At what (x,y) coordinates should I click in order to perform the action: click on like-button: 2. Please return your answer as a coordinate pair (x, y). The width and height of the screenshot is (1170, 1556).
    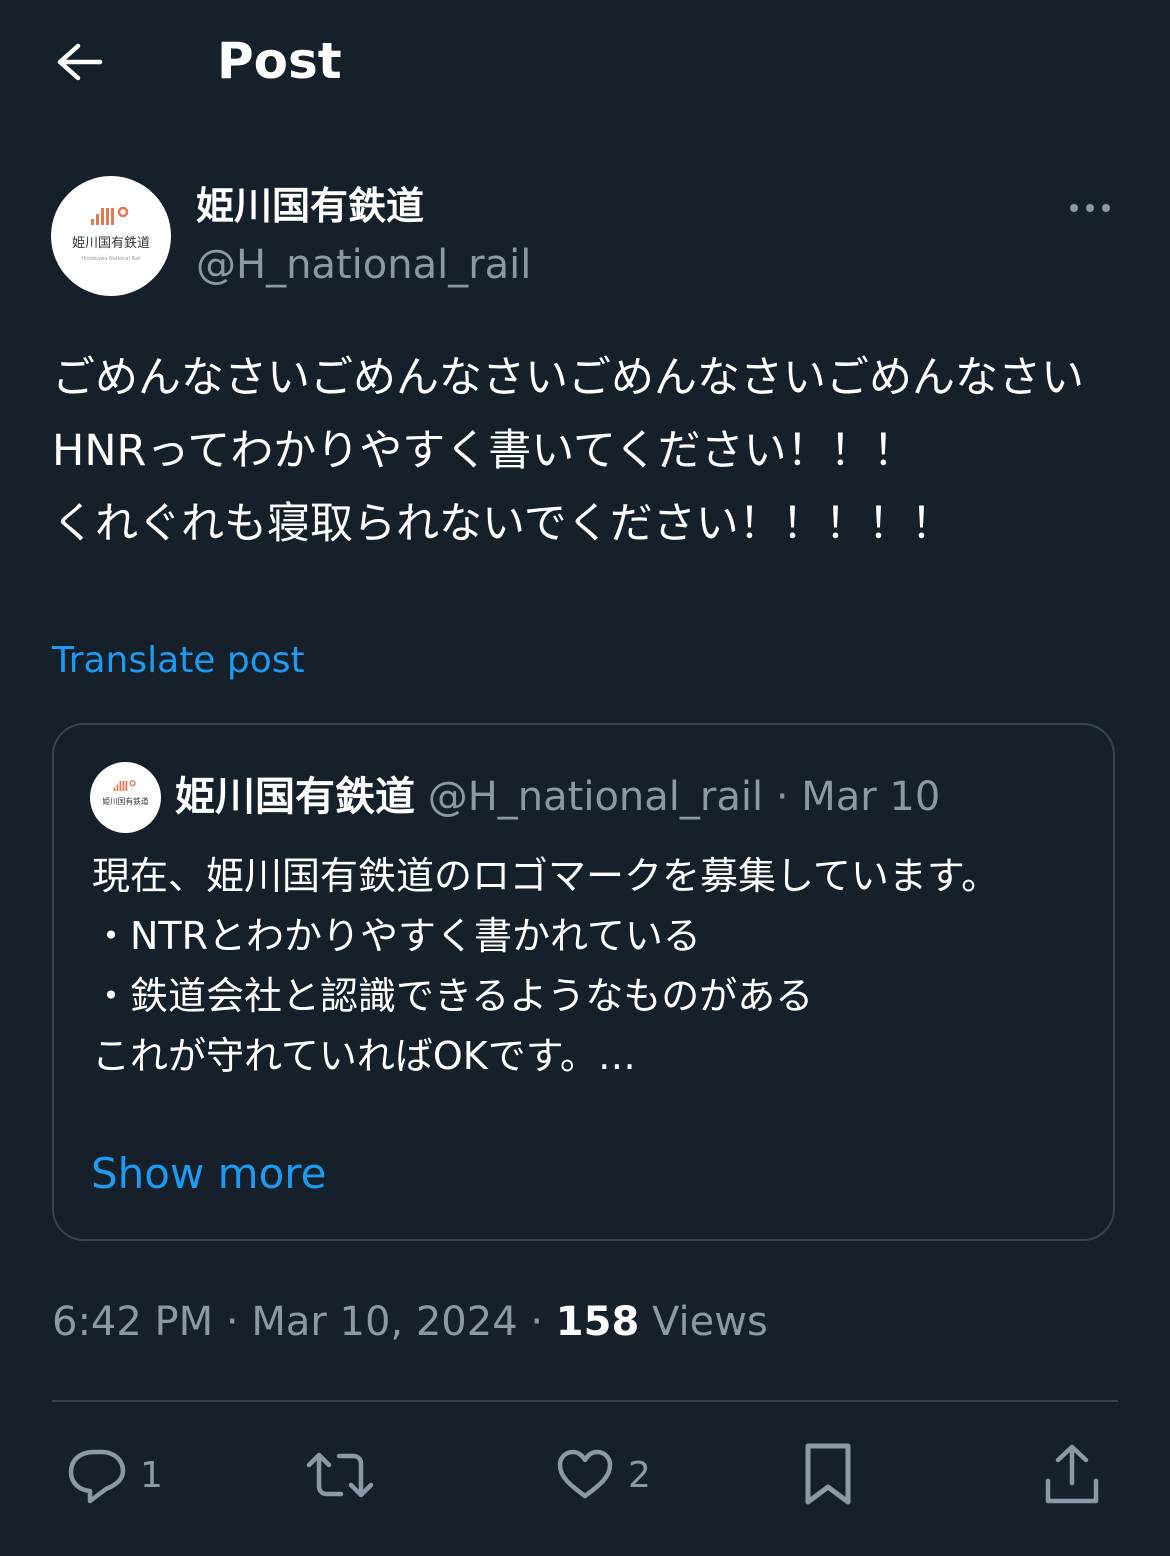
    Looking at the image, I should click on (602, 1475).